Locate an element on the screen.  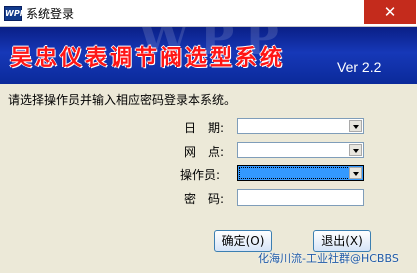
version-label: Ver 2.2 is located at coordinates (359, 67).